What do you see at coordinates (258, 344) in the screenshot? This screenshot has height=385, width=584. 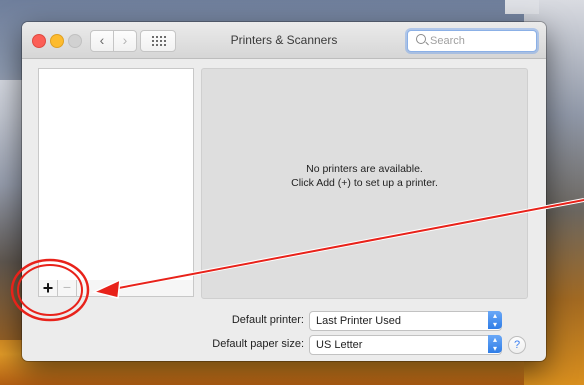 I see `default-paper-size-label: Default paper size:` at bounding box center [258, 344].